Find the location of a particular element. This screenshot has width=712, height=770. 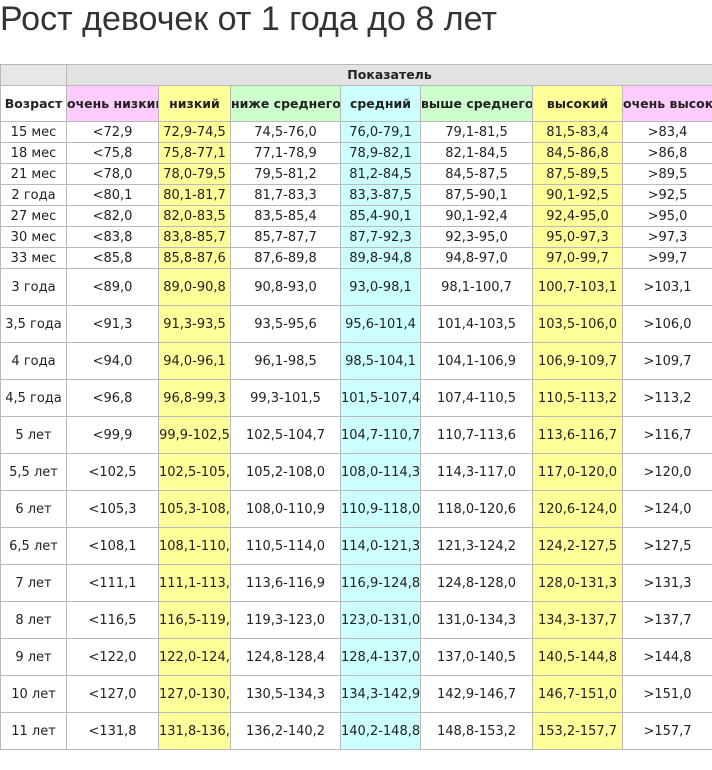

age-cell: 11 лет is located at coordinates (33, 731).